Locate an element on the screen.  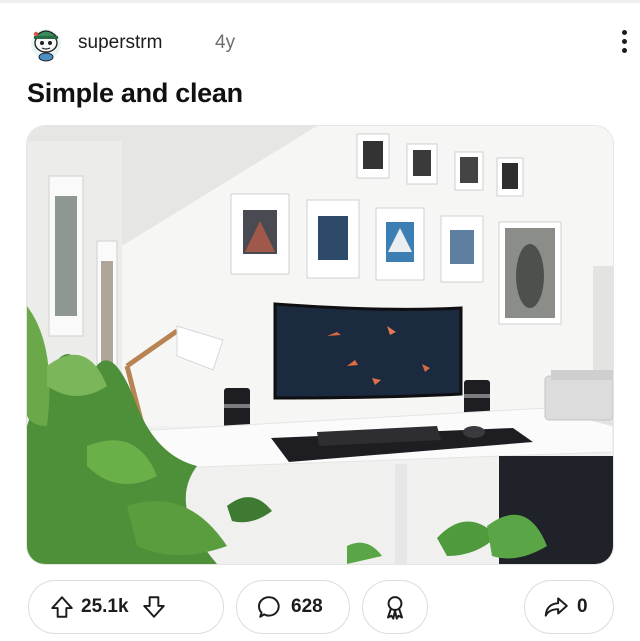
upvote-count: 25.1k is located at coordinates (105, 606).